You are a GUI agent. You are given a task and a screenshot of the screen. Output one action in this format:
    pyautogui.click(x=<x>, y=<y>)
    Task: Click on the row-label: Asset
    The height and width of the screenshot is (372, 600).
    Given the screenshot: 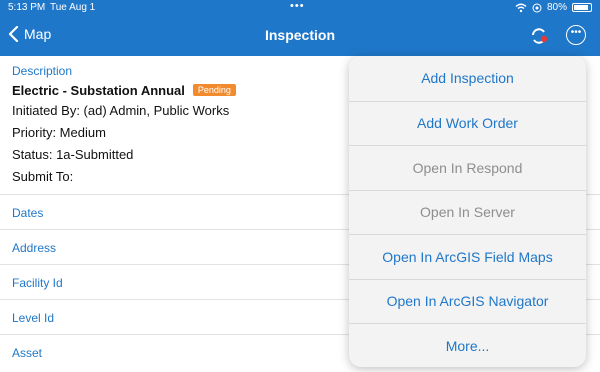 What is the action you would take?
    pyautogui.click(x=27, y=353)
    